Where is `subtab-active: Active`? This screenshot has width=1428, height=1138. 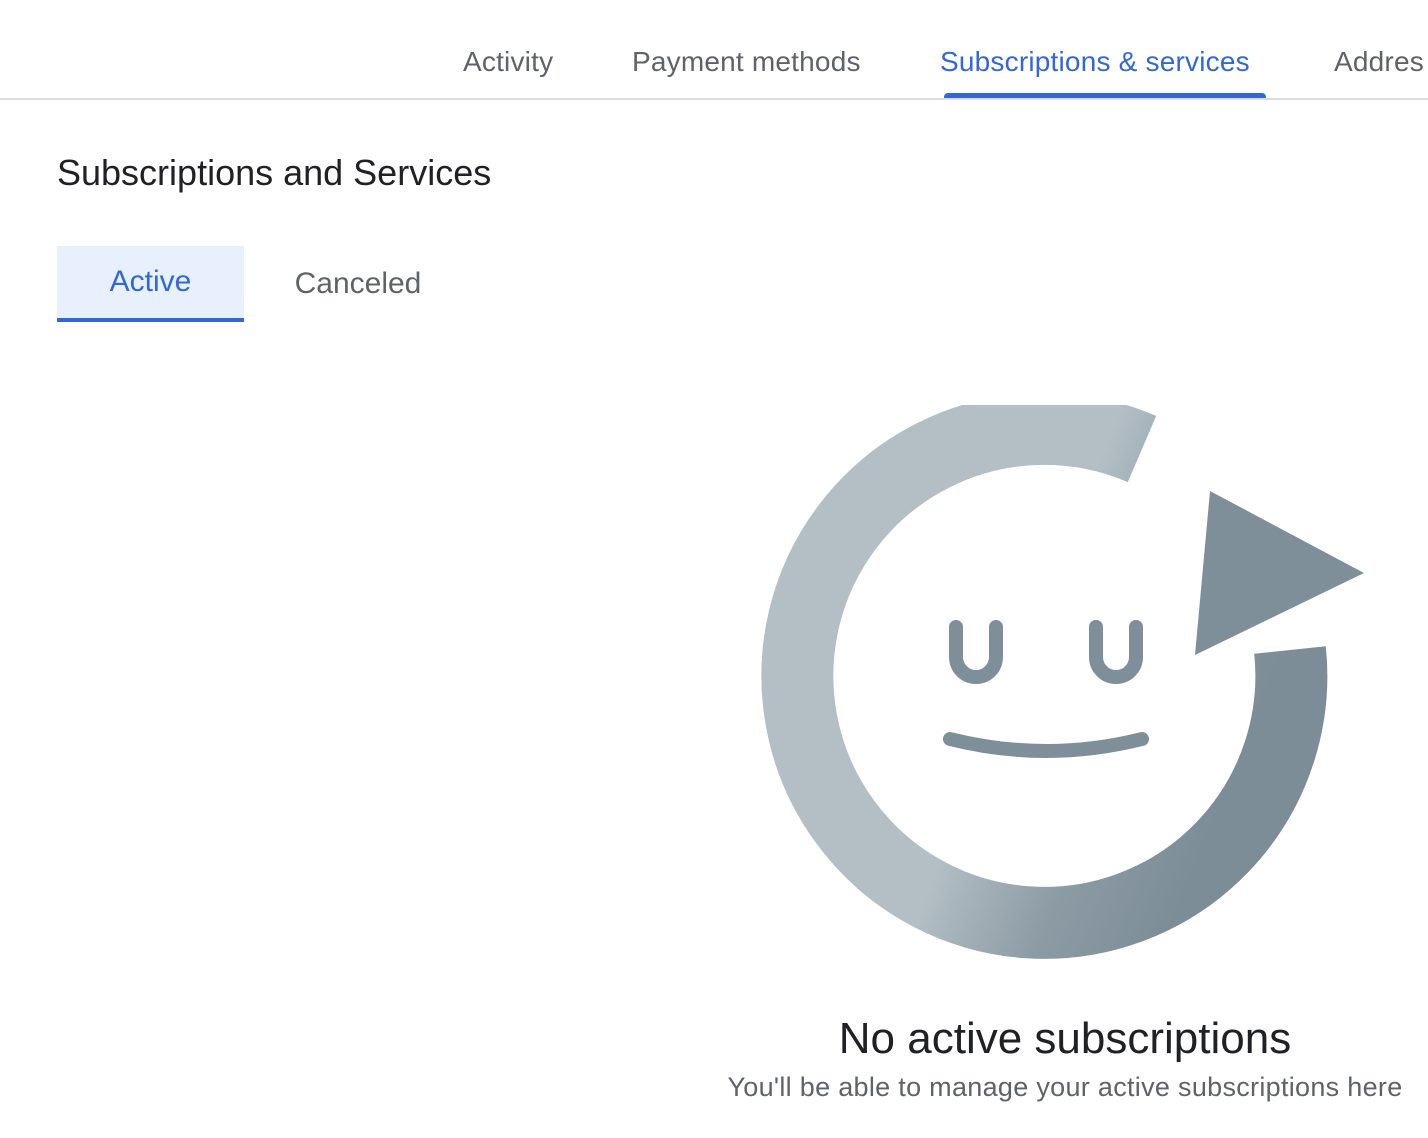 subtab-active: Active is located at coordinates (150, 284).